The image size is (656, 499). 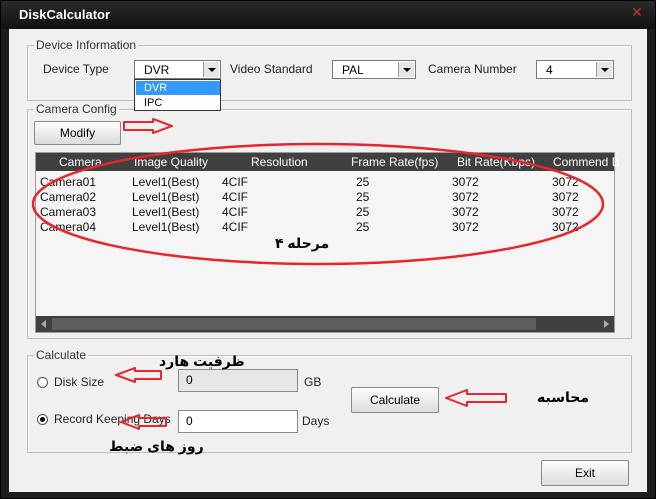 What do you see at coordinates (148, 126) in the screenshot?
I see `arrow-modify-icon` at bounding box center [148, 126].